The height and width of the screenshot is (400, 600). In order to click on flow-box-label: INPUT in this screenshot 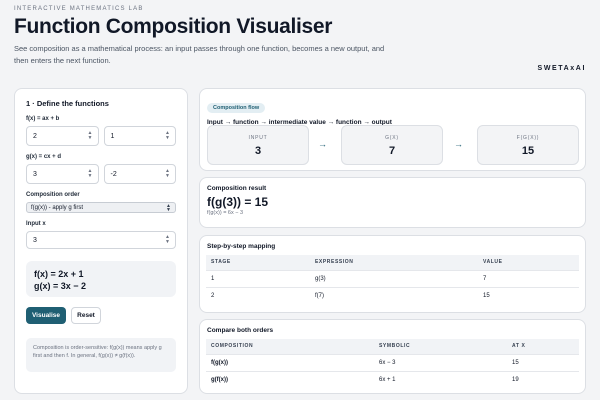, I will do `click(258, 138)`.